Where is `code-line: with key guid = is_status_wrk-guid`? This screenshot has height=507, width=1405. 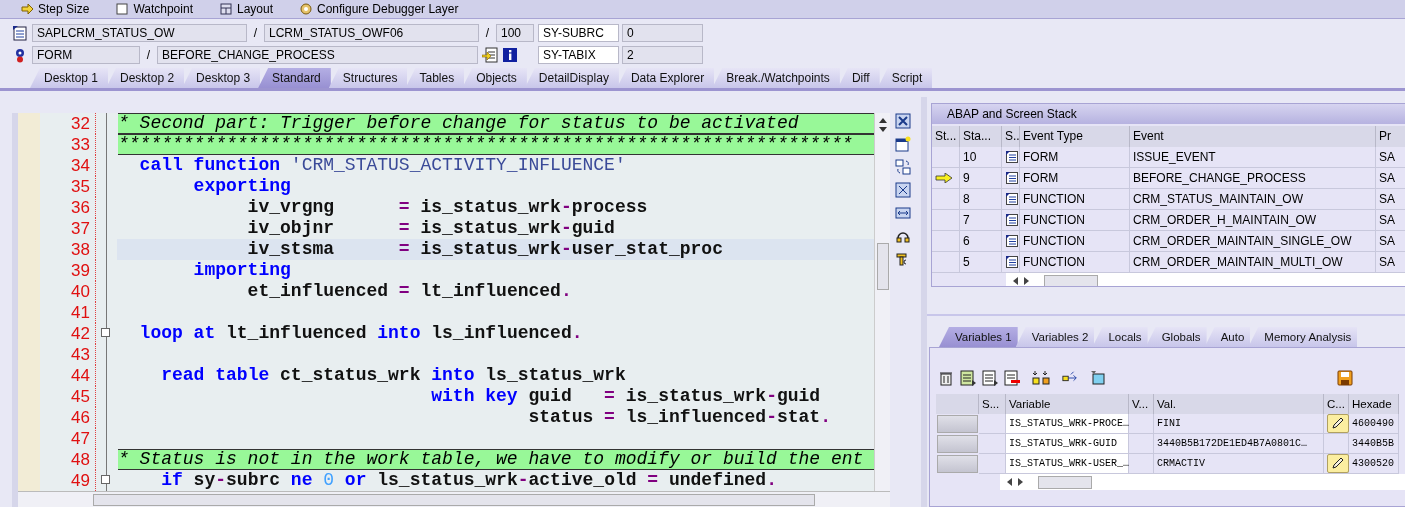
code-line: with key guid = is_status_wrk-guid is located at coordinates (625, 396).